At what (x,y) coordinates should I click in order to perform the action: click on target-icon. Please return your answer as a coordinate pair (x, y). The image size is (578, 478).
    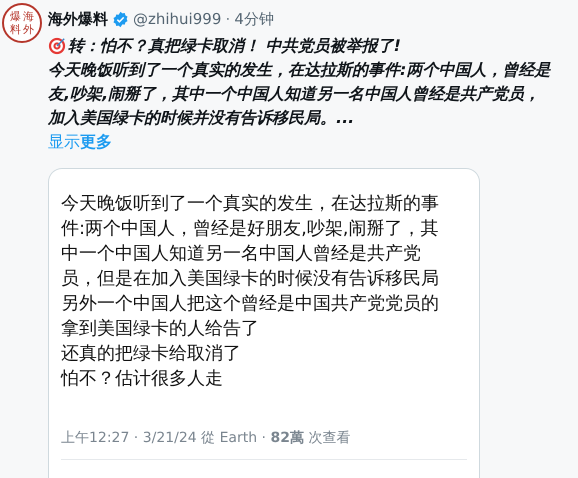
    Looking at the image, I should click on (57, 45).